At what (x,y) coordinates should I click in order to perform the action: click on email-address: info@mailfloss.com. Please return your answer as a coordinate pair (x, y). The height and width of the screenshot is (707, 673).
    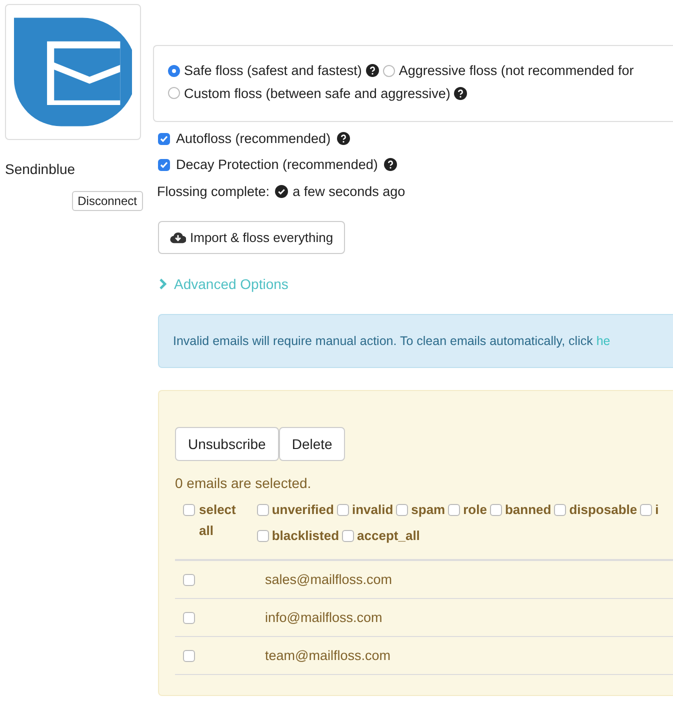
    Looking at the image, I should click on (323, 617).